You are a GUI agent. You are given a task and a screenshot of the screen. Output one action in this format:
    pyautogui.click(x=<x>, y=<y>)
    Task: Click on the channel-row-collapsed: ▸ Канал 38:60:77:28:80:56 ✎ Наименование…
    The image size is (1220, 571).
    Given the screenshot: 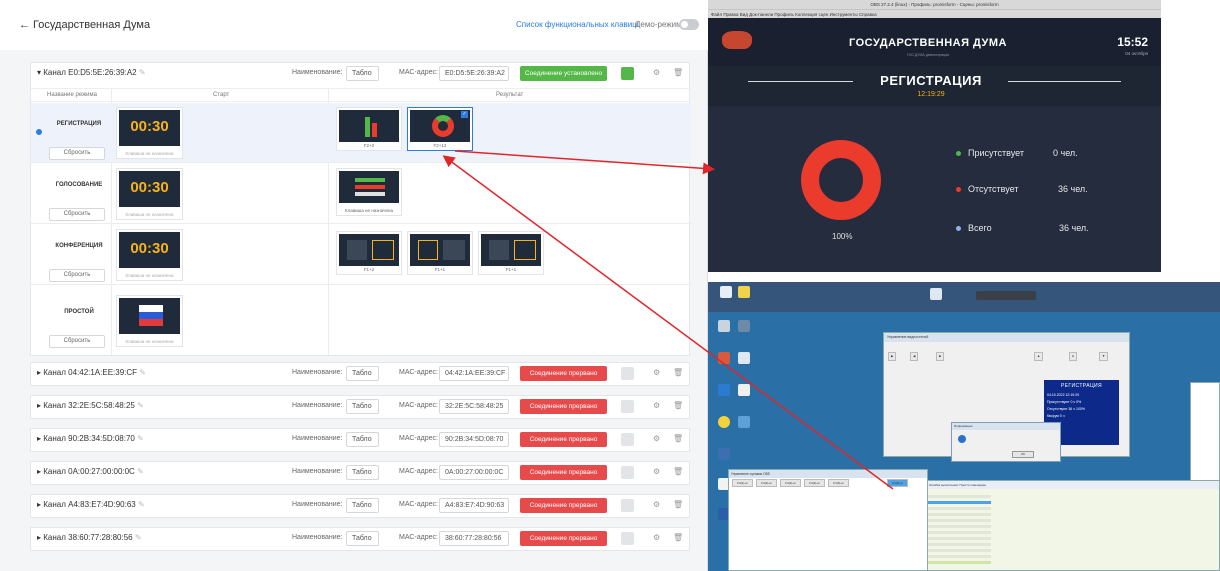 What is the action you would take?
    pyautogui.click(x=360, y=539)
    